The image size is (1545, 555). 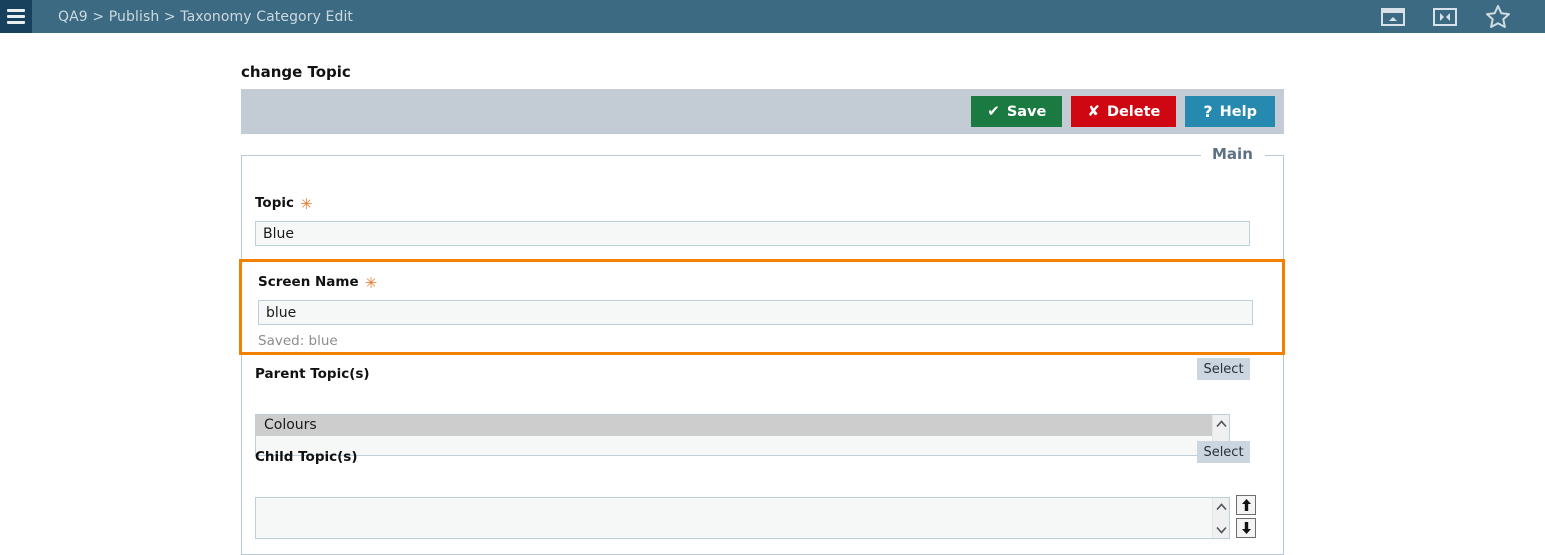 I want to click on hamburger-menu-icon, so click(x=16, y=16).